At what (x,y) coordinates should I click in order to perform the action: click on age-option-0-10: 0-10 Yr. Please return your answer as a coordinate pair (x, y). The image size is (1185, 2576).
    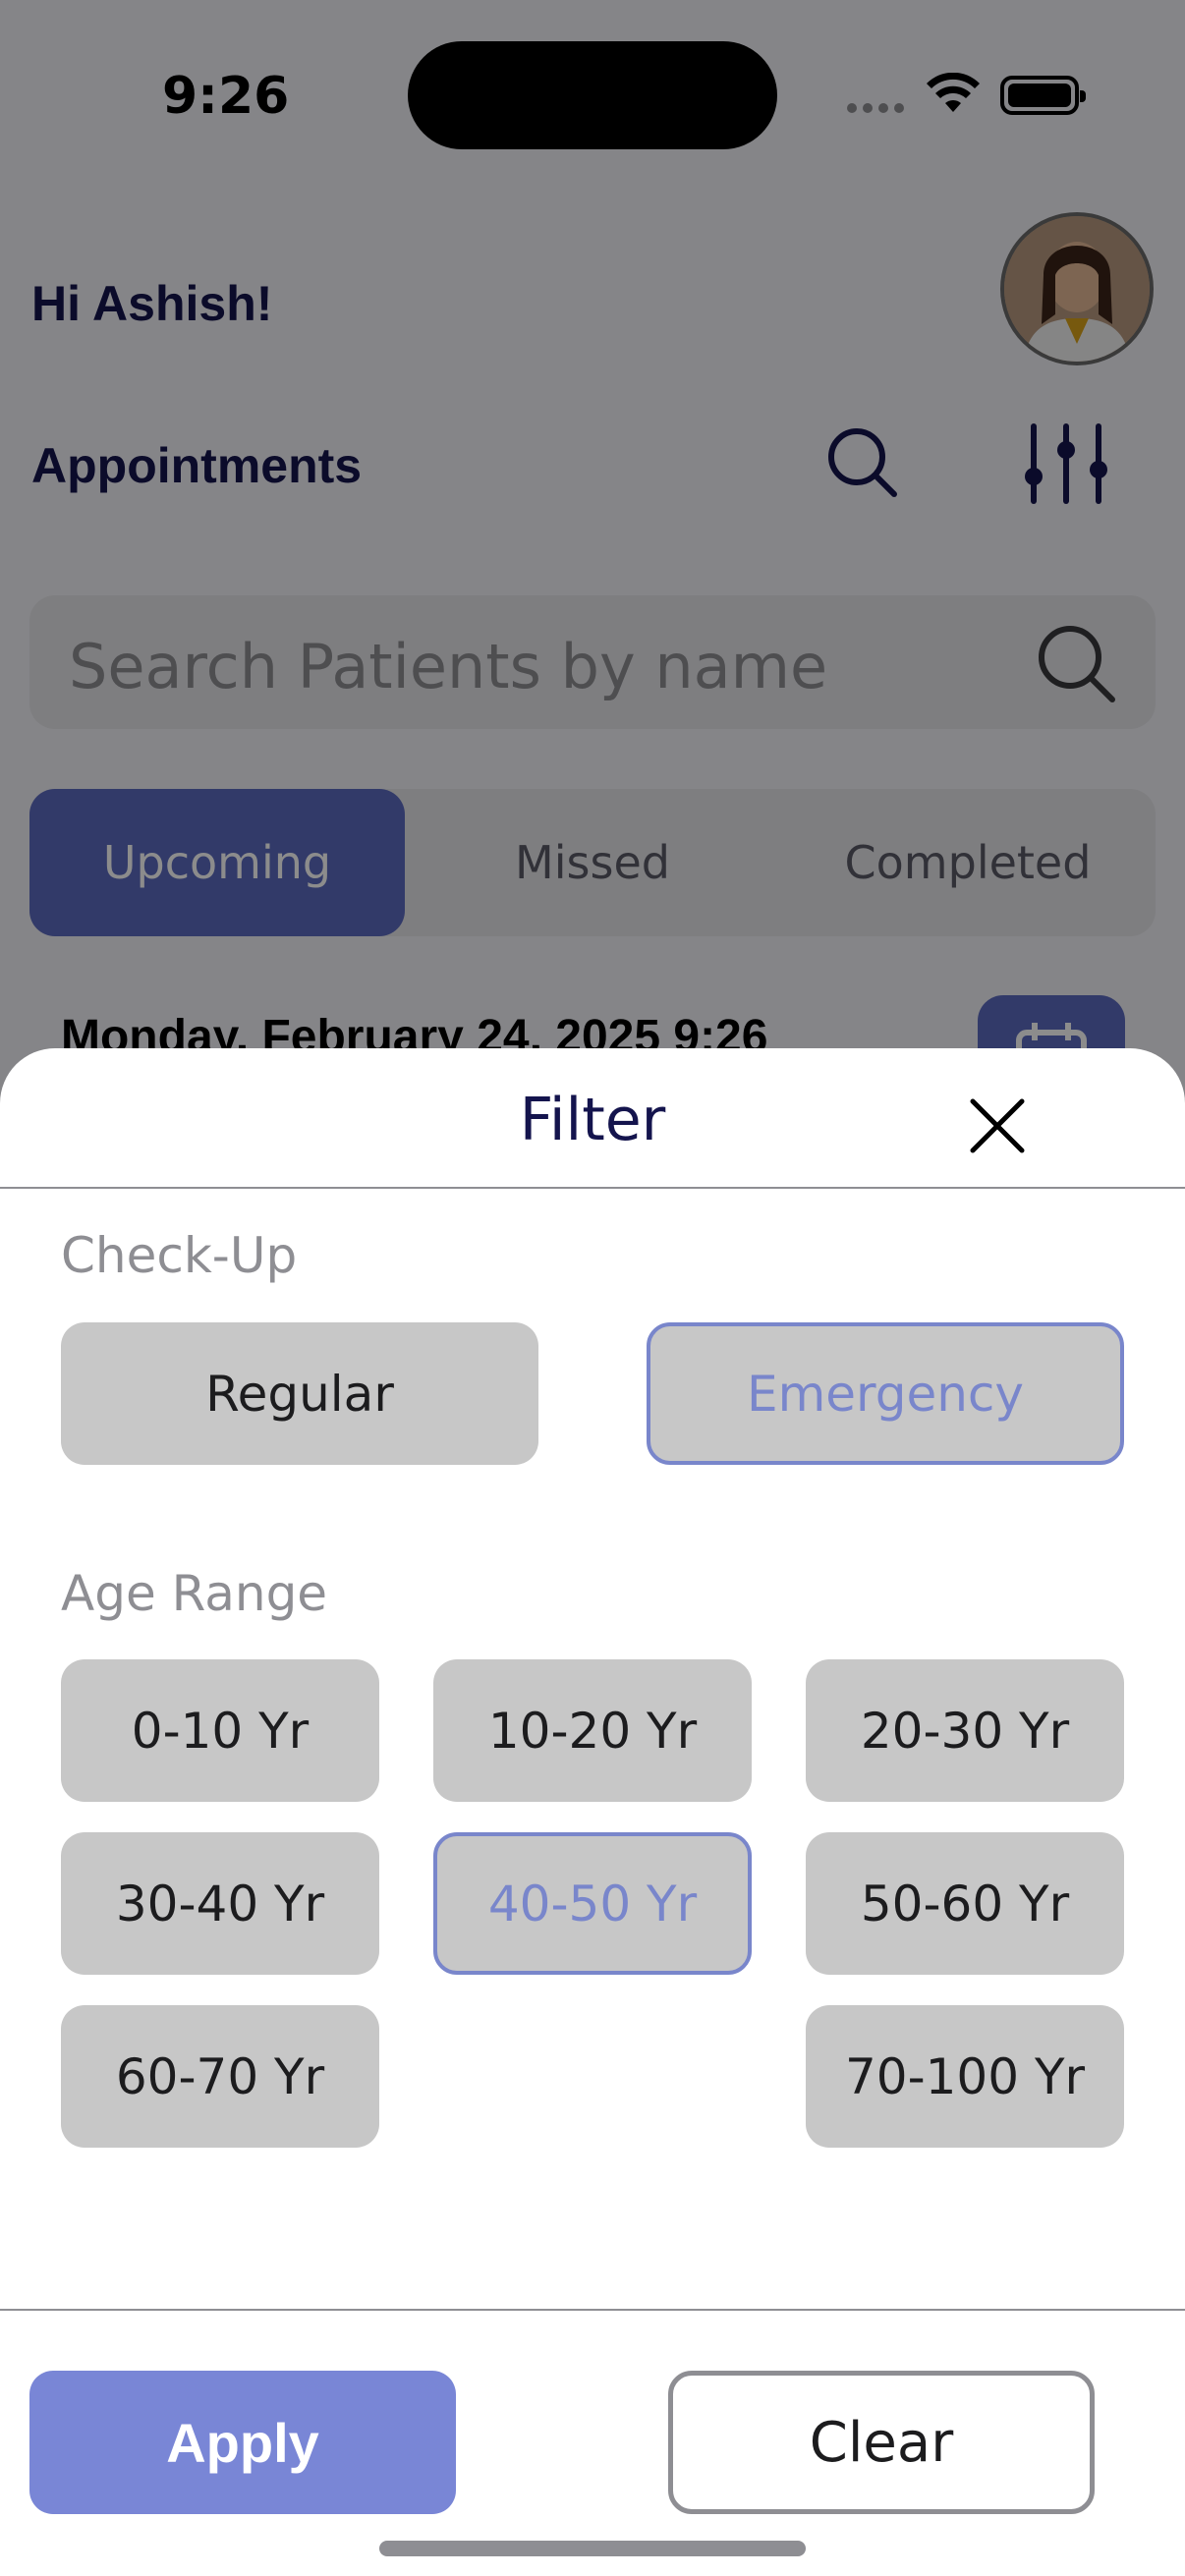
    Looking at the image, I should click on (220, 1730).